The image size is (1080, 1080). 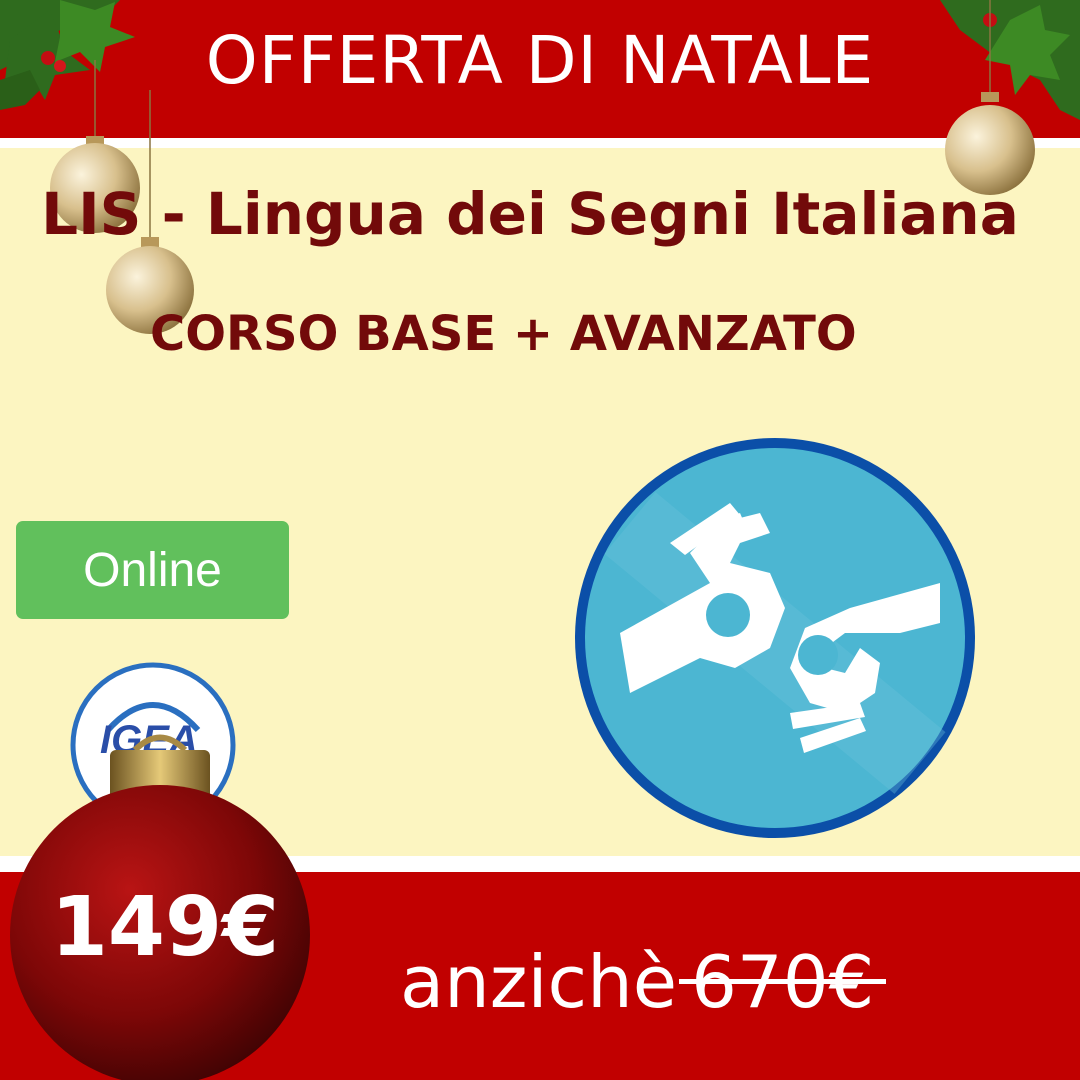 What do you see at coordinates (783, 982) in the screenshot?
I see `old-price: 670€` at bounding box center [783, 982].